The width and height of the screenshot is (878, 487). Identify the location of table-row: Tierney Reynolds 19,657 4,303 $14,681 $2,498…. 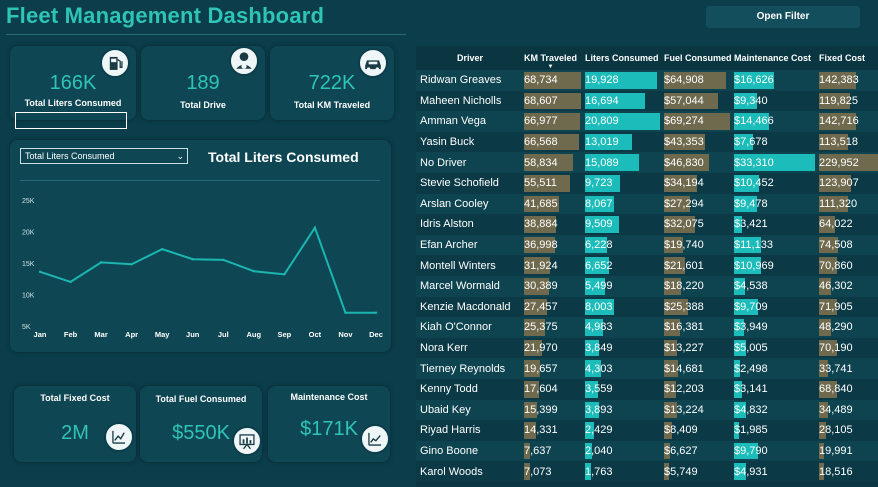
(647, 368).